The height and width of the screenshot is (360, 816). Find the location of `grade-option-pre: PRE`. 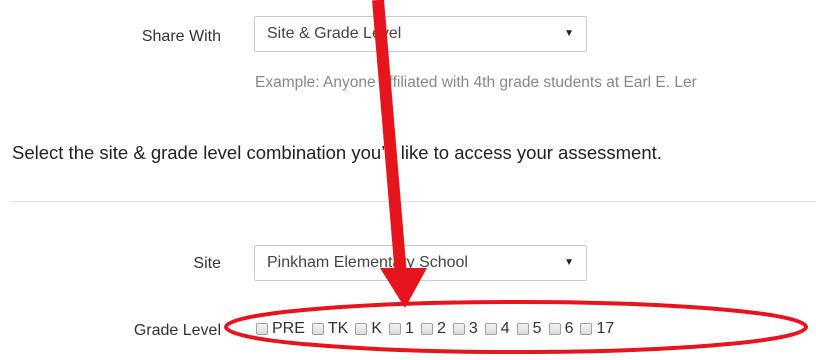

grade-option-pre: PRE is located at coordinates (280, 329).